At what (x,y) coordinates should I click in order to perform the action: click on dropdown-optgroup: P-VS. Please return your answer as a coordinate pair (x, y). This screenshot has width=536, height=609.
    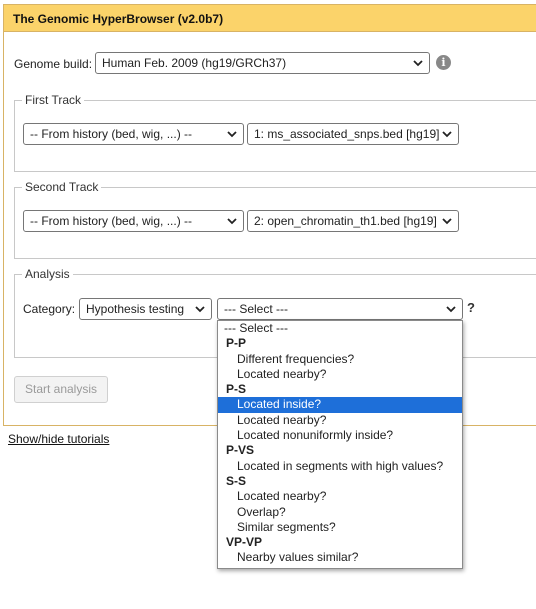
    Looking at the image, I should click on (240, 450).